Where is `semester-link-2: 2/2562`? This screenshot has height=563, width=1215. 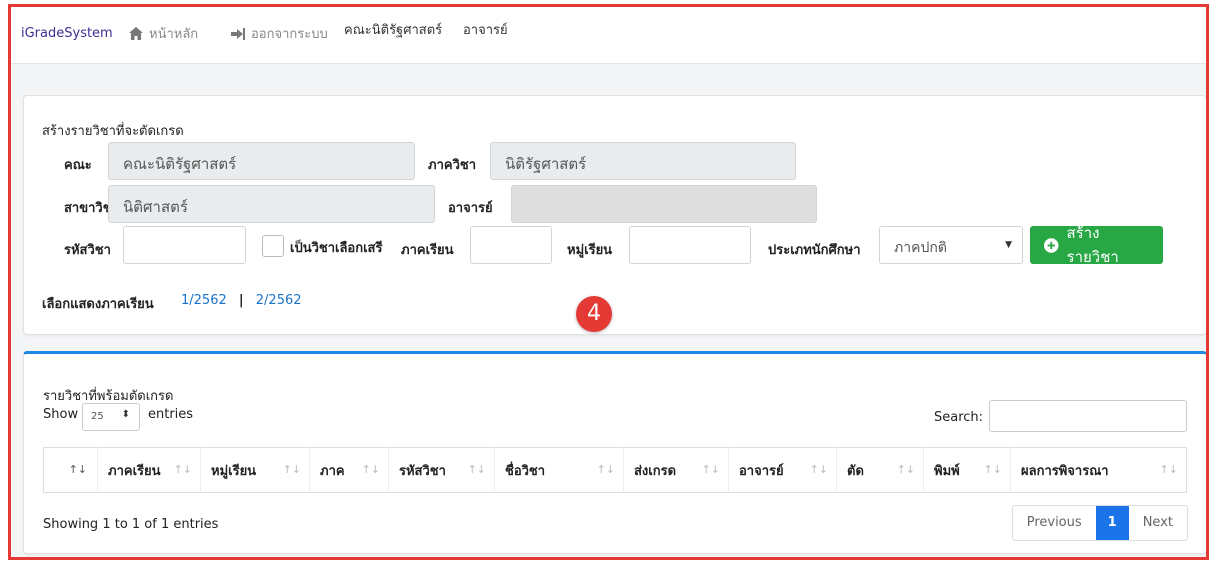
semester-link-2: 2/2562 is located at coordinates (279, 300).